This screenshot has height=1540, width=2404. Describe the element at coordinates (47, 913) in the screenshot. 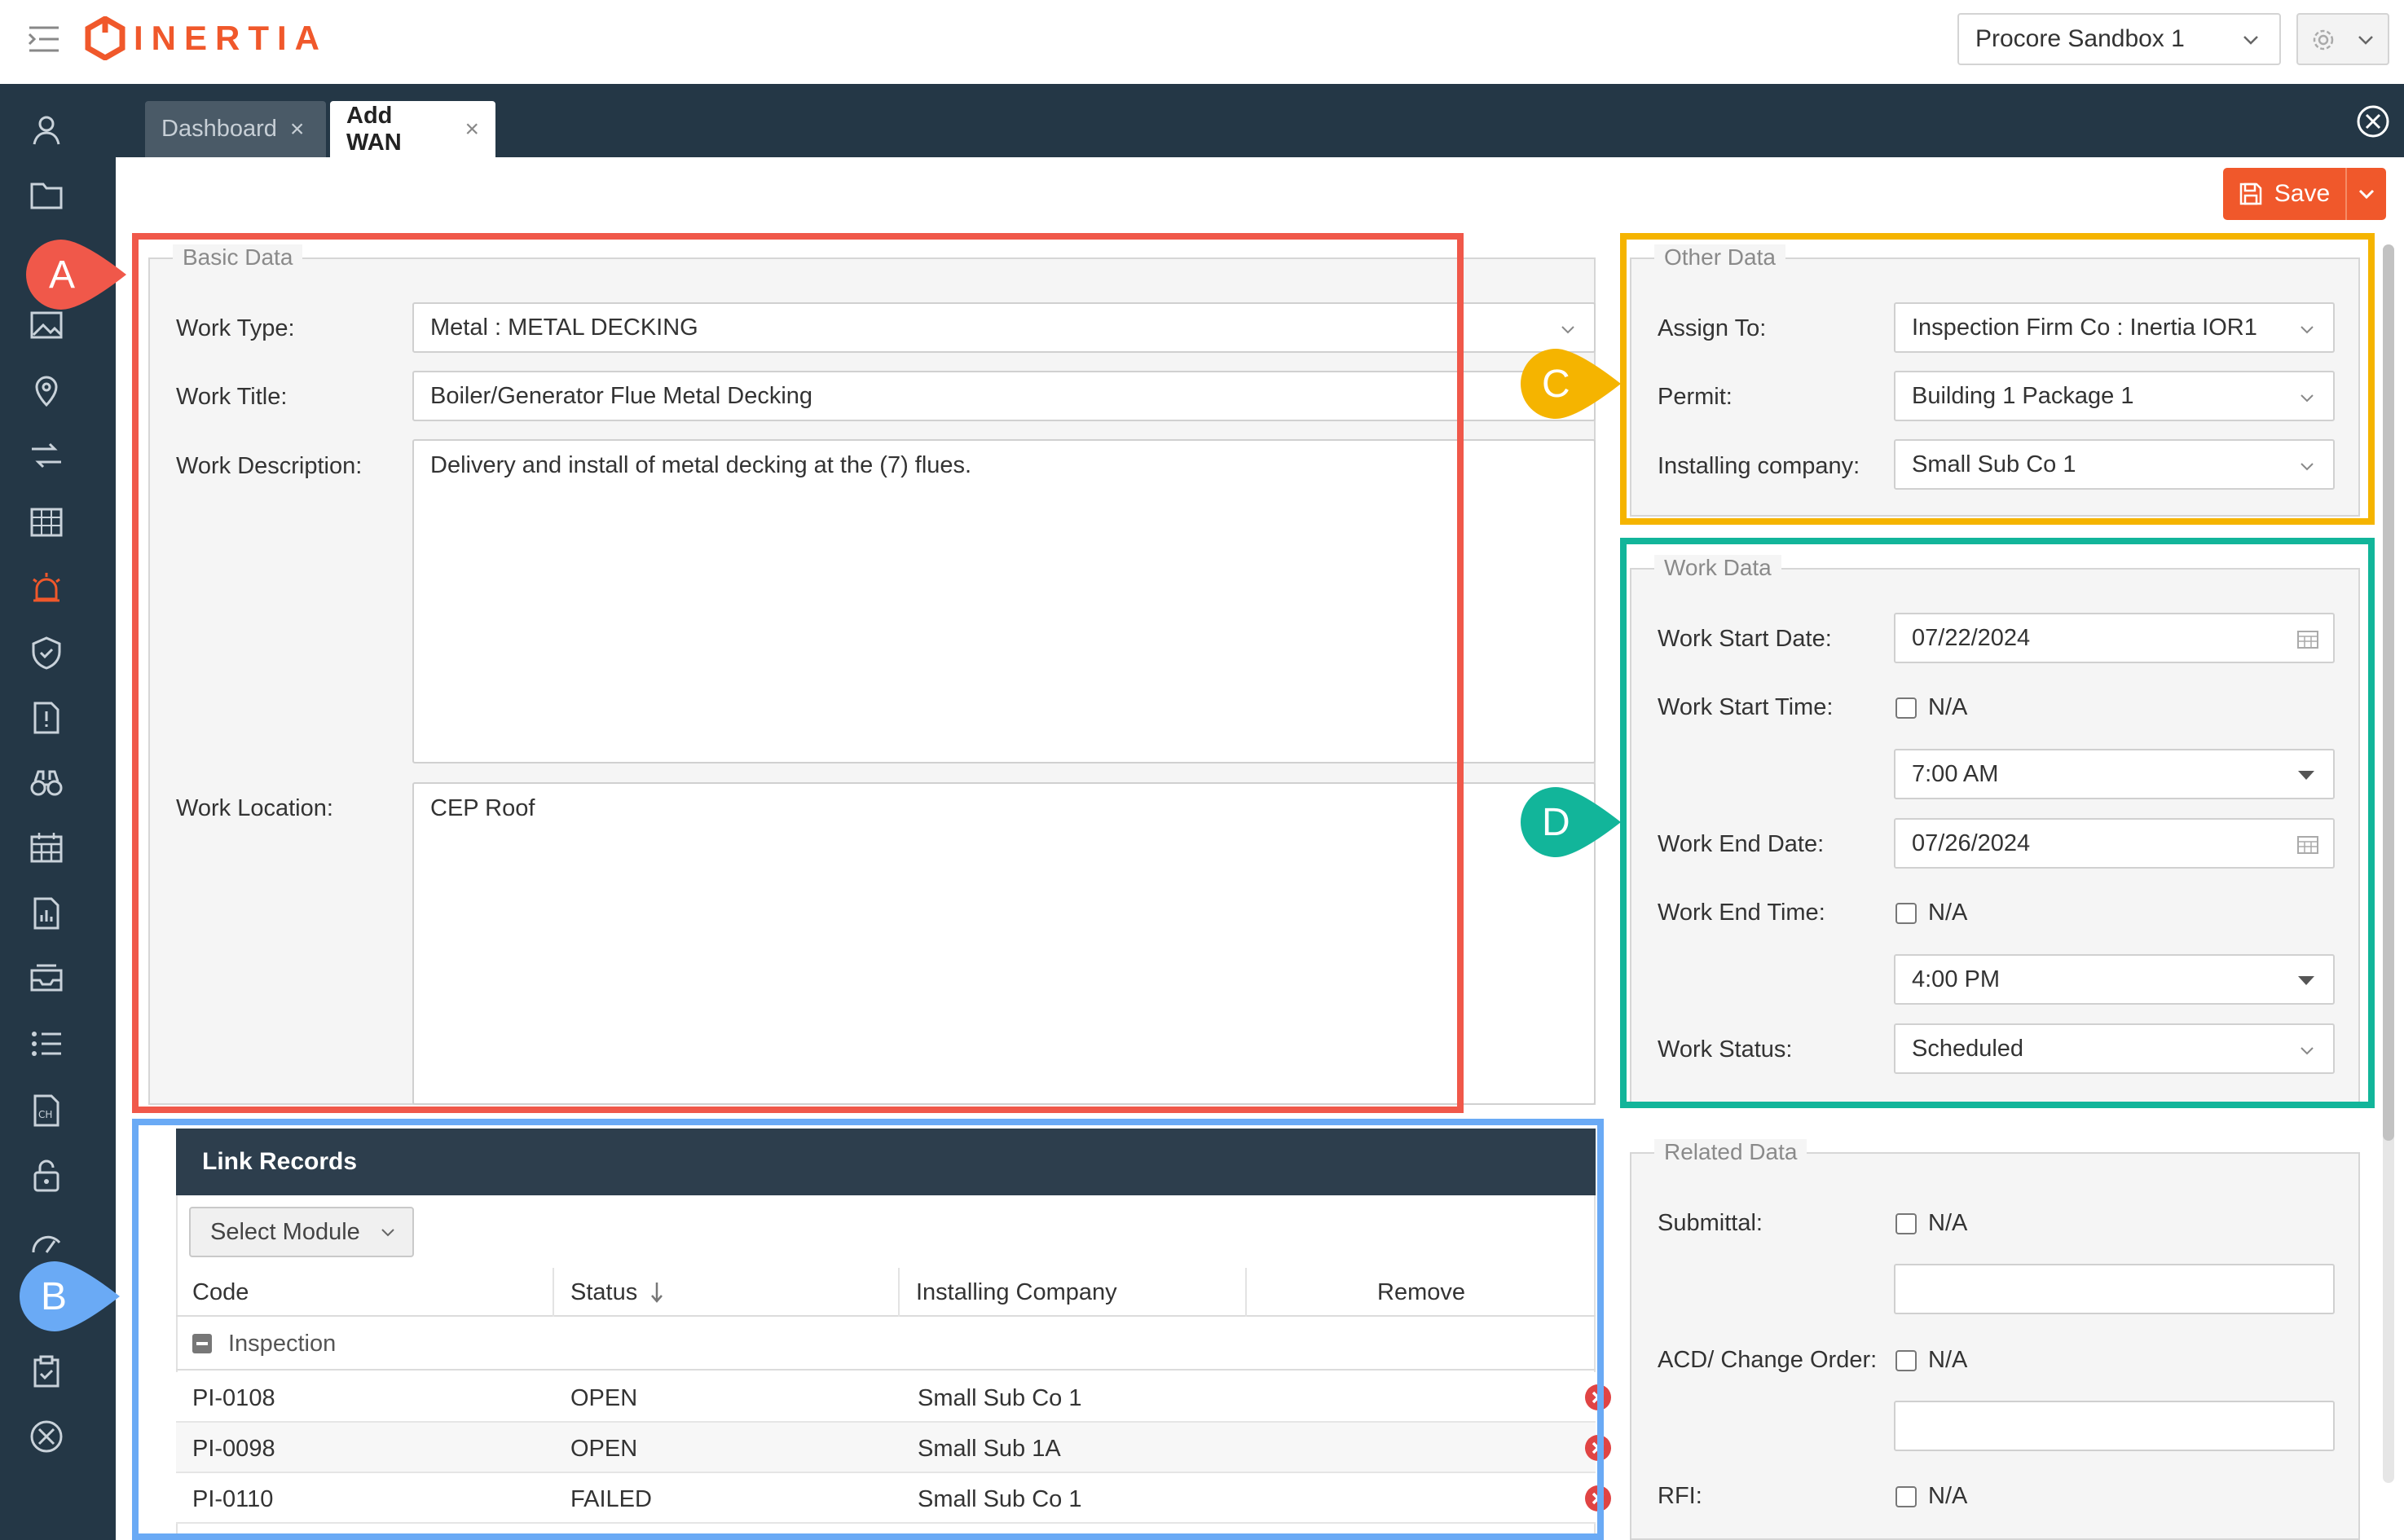

I see `chart-document-icon` at that location.